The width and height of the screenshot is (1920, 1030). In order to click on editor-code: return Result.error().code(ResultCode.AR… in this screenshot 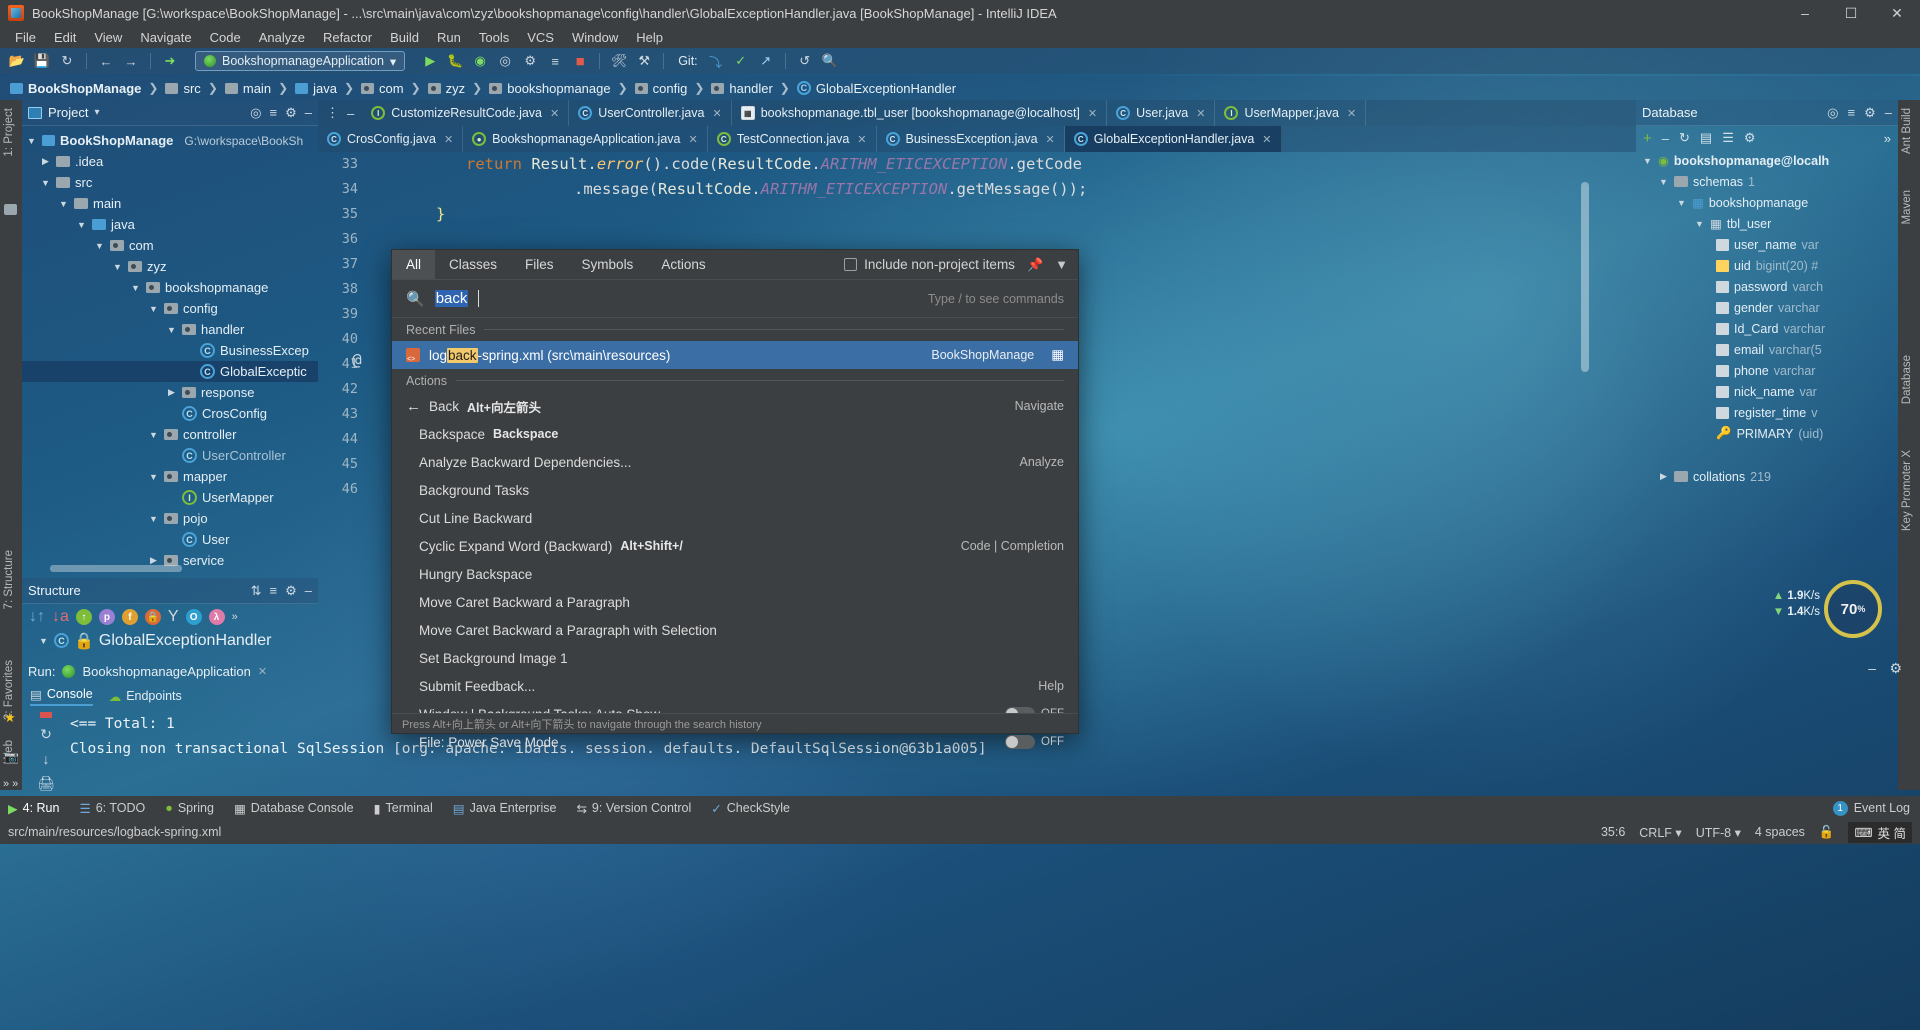, I will do `click(730, 189)`.